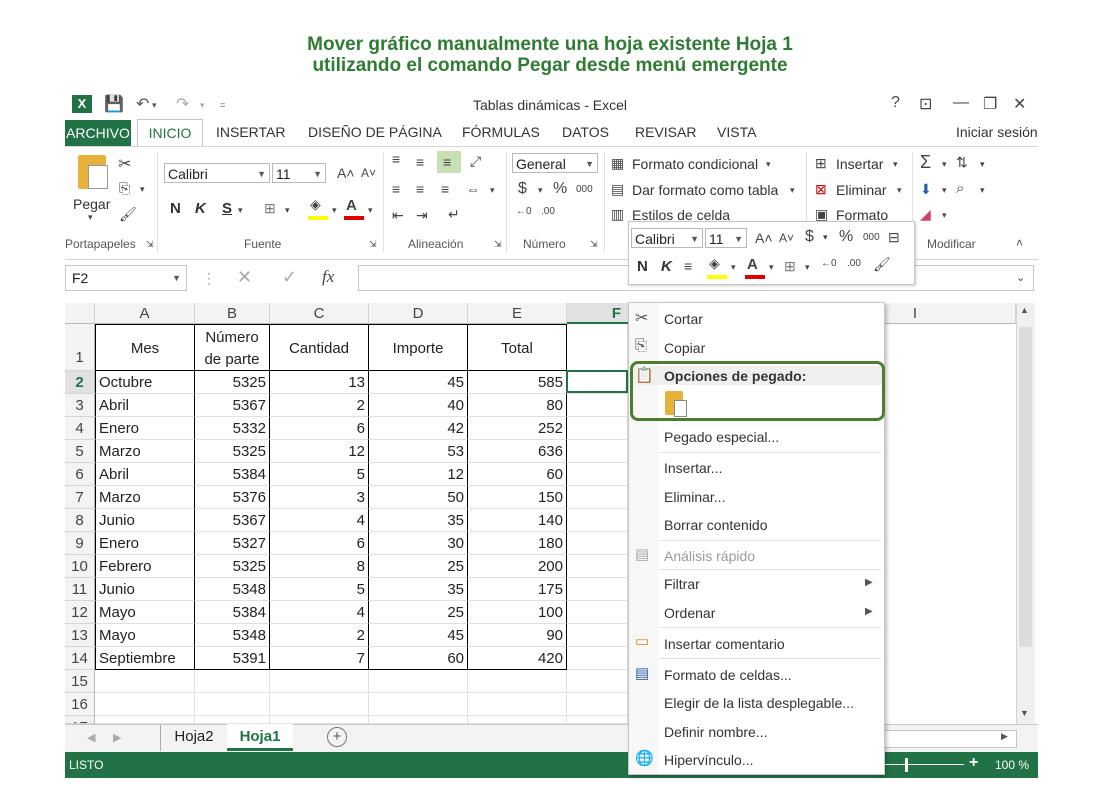  I want to click on mini-font-name-combo: Calibri ▼, so click(667, 238).